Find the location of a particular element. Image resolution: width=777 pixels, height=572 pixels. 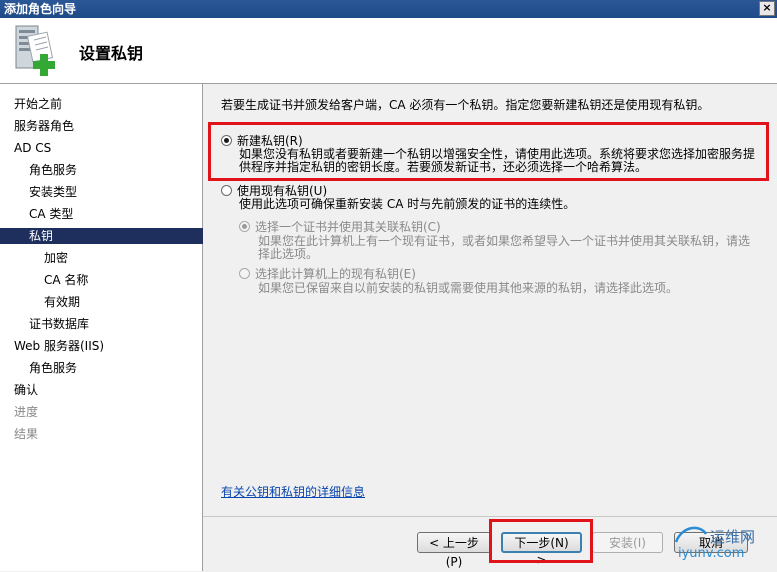

wizard-footer: < 上一步(P) 下一步(N) > 安装(I) 取消 is located at coordinates (490, 543).